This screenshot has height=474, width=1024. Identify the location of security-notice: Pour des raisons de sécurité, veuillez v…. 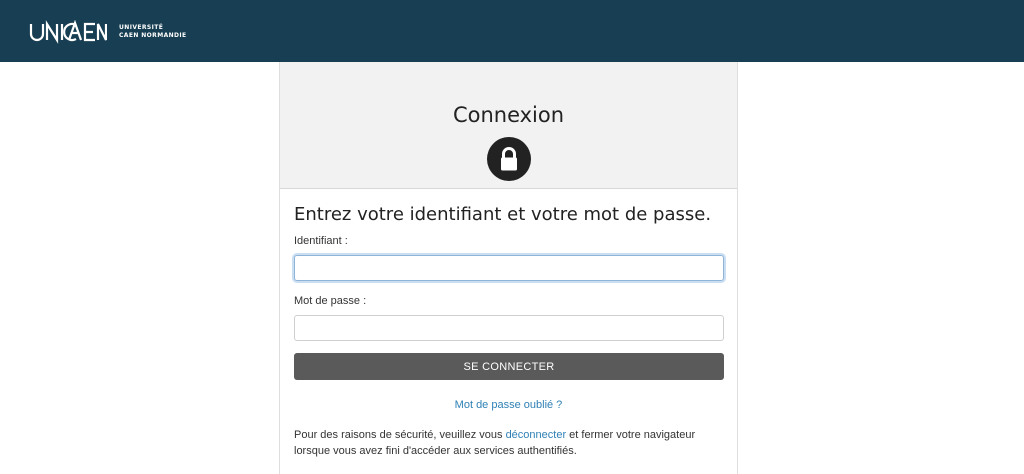
(510, 443).